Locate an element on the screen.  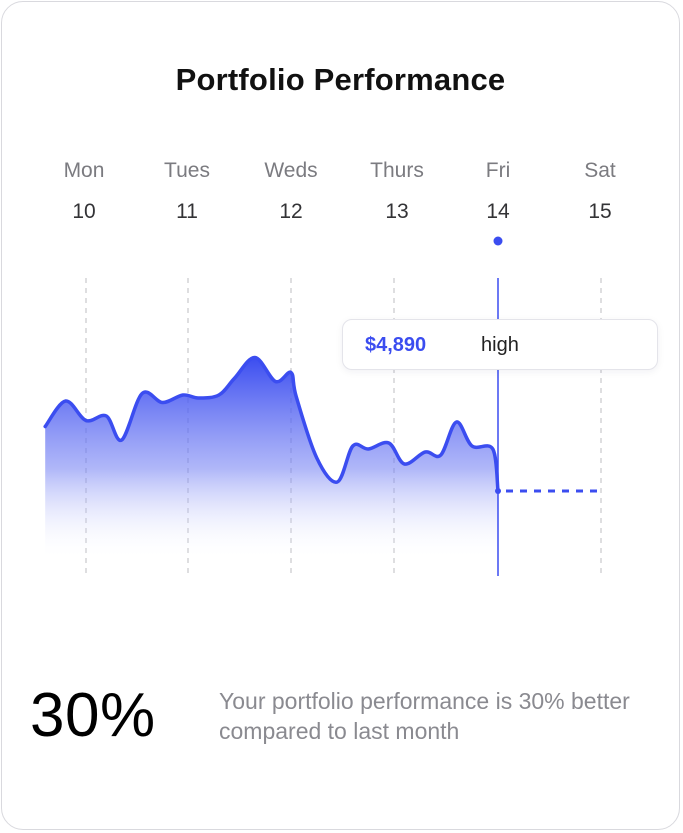
selected-day-dot is located at coordinates (498, 241).